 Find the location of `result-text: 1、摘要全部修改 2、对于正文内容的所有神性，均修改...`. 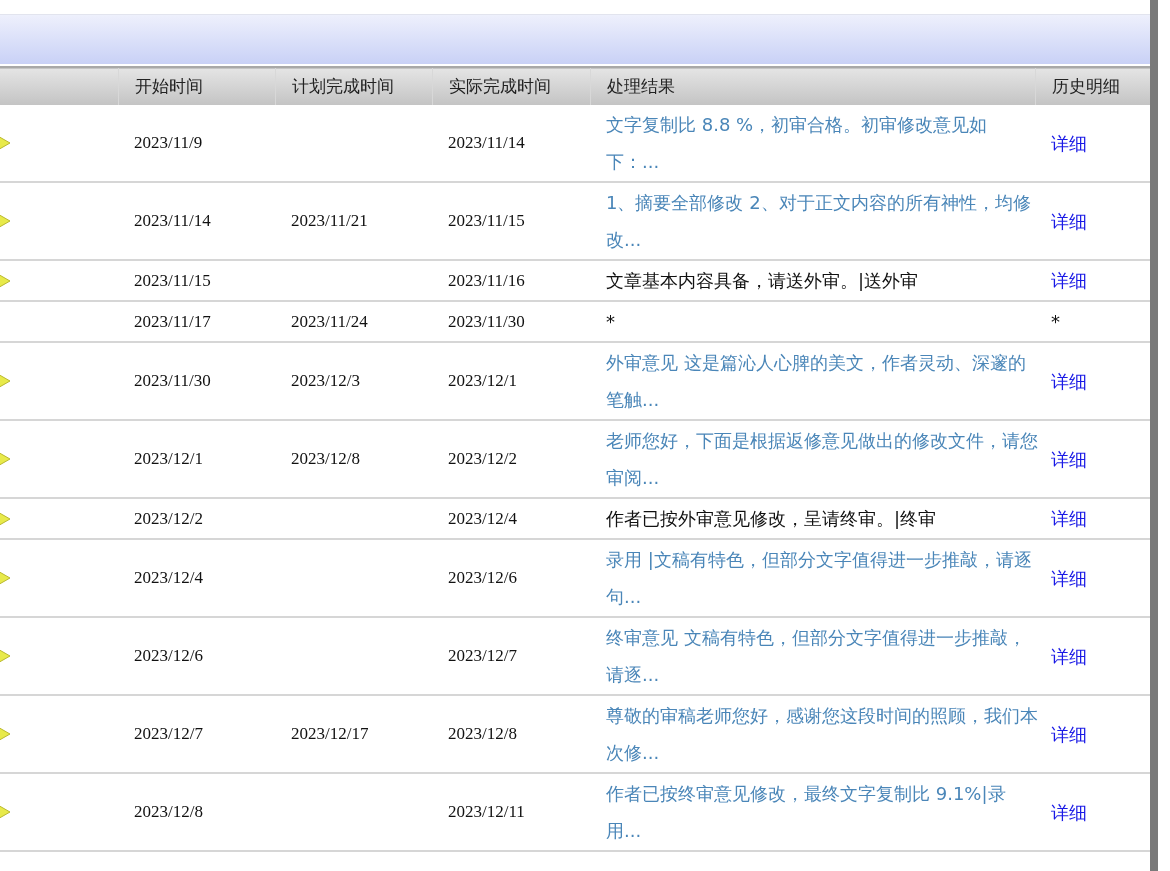

result-text: 1、摘要全部修改 2、对于正文内容的所有神性，均修改... is located at coordinates (822, 221).